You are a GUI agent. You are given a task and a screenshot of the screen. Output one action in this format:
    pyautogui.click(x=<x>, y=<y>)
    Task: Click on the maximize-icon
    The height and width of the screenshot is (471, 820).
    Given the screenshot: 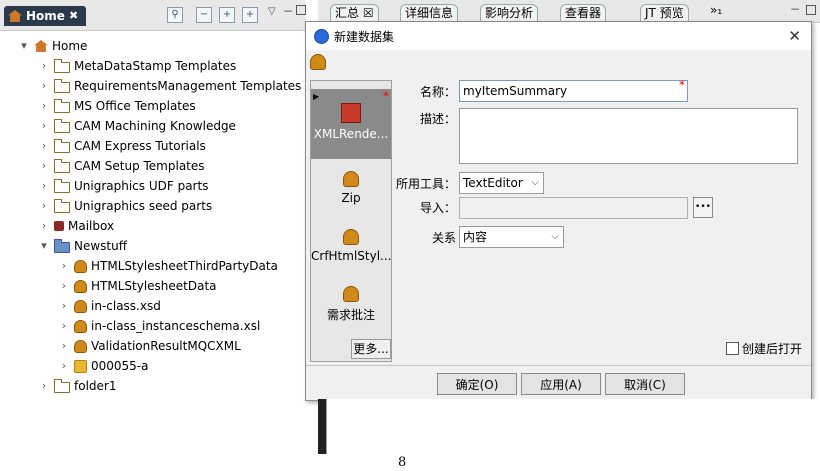 What is the action you would take?
    pyautogui.click(x=301, y=10)
    